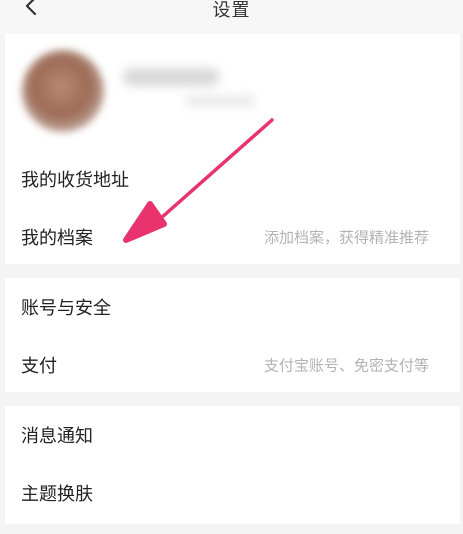 This screenshot has width=463, height=534. Describe the element at coordinates (347, 237) in the screenshot. I see `row-hint: 添加档案，获得精准推荐` at that location.